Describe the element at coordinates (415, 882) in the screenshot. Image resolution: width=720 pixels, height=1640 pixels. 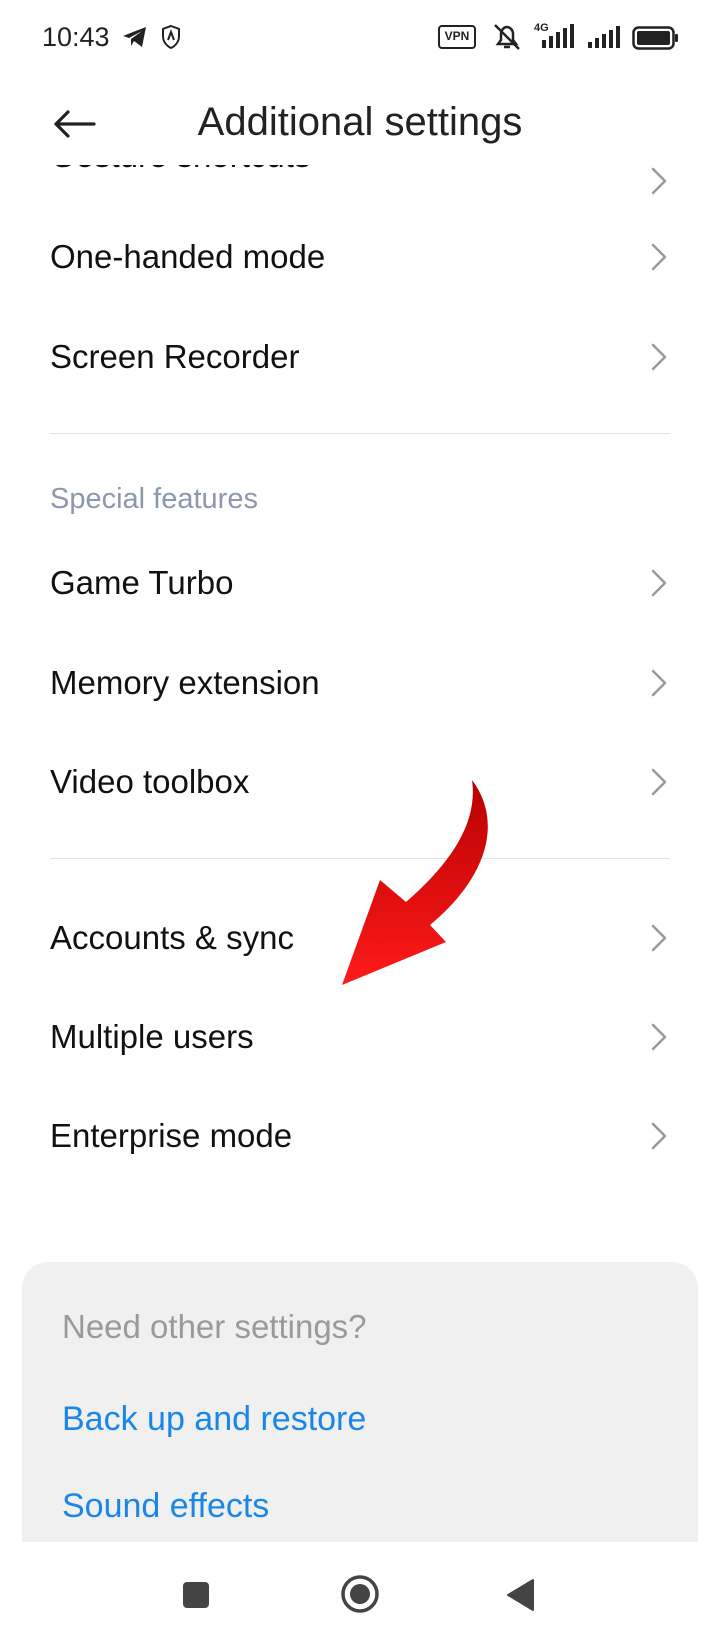
I see `annotation-arrow` at that location.